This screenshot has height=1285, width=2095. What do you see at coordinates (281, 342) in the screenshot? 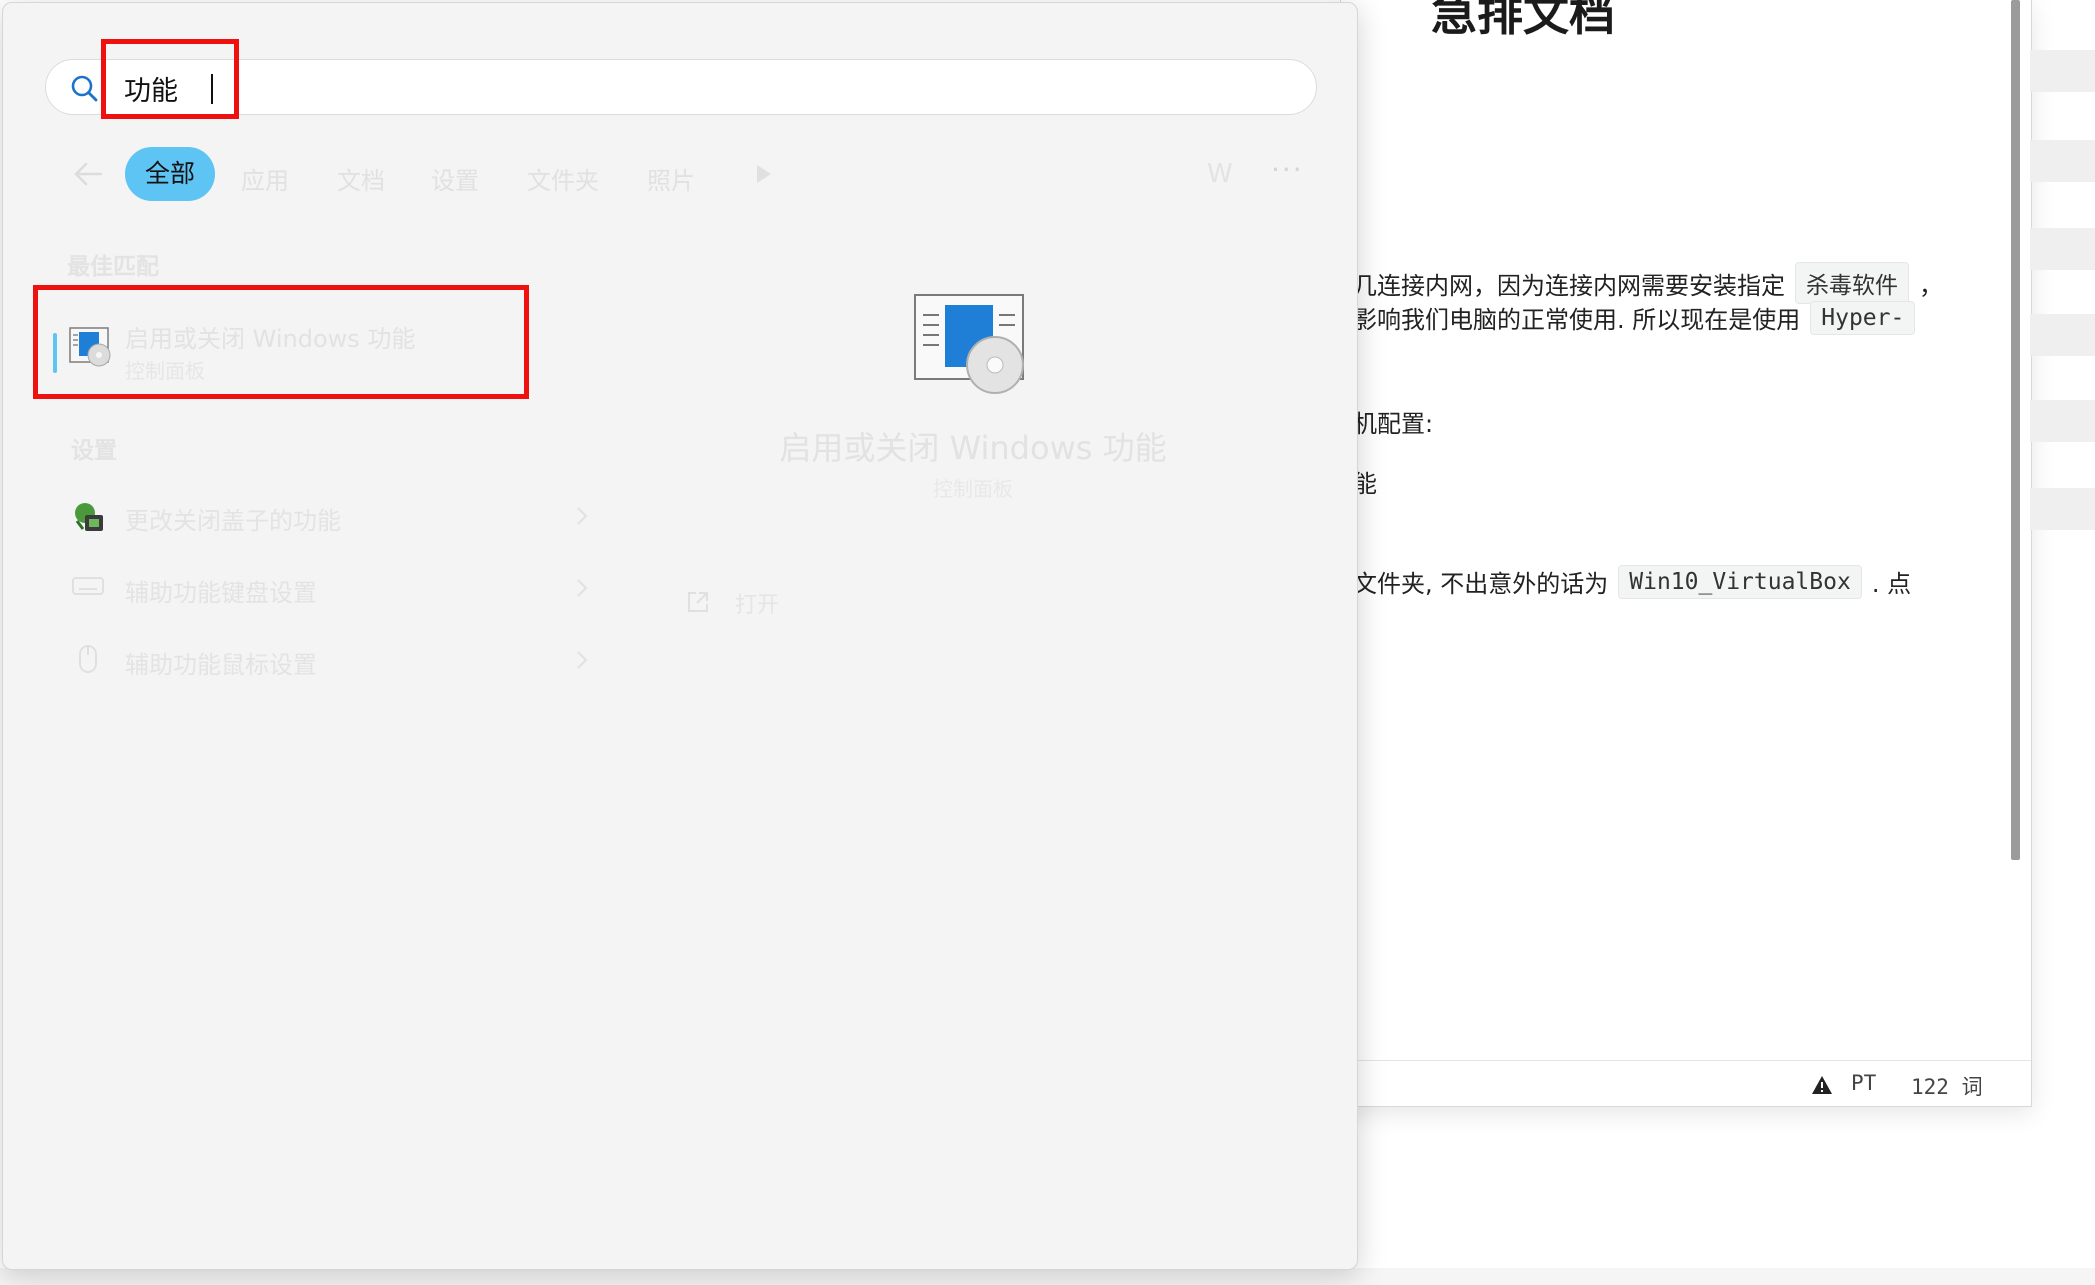
I see `highlight-box-best-match` at bounding box center [281, 342].